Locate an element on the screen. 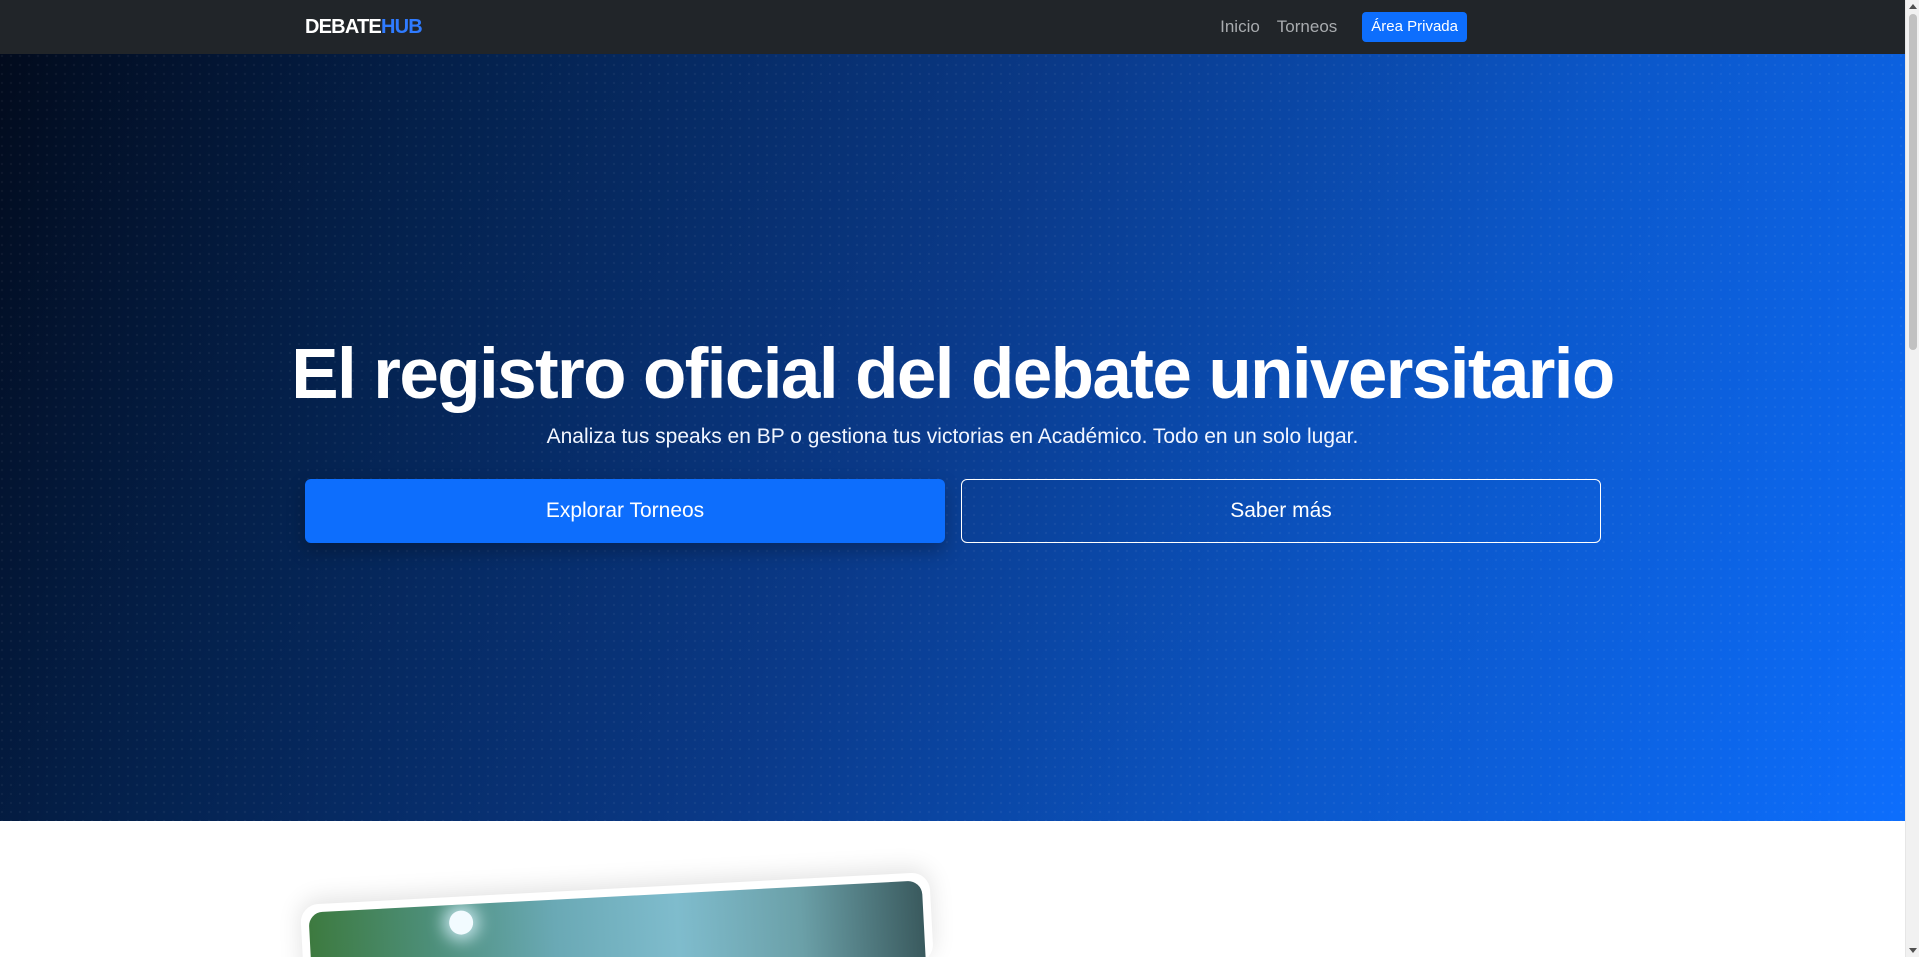  brand-text-primary: DEBATE is located at coordinates (343, 27).